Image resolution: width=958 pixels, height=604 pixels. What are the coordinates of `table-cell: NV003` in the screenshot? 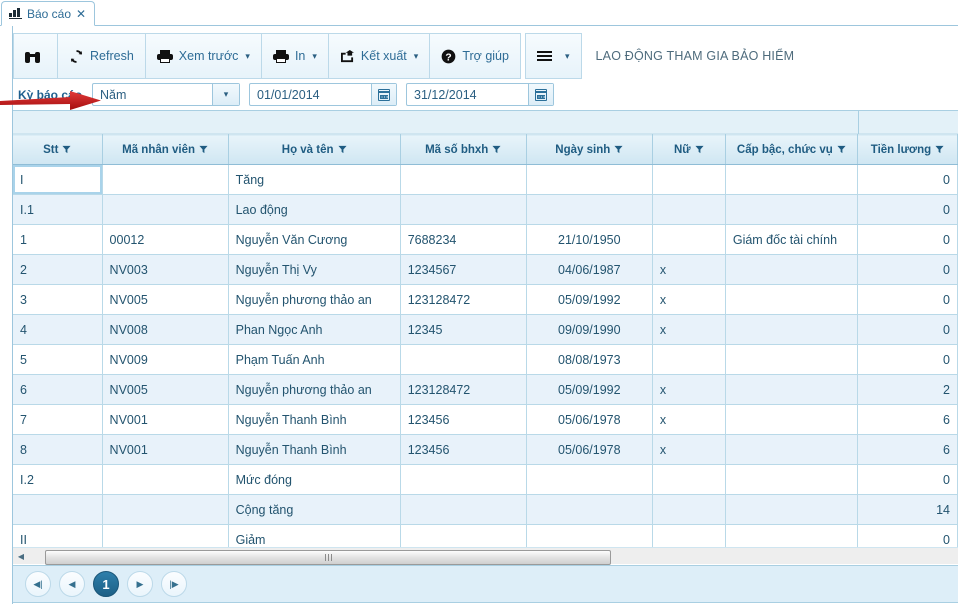 It's located at (165, 269).